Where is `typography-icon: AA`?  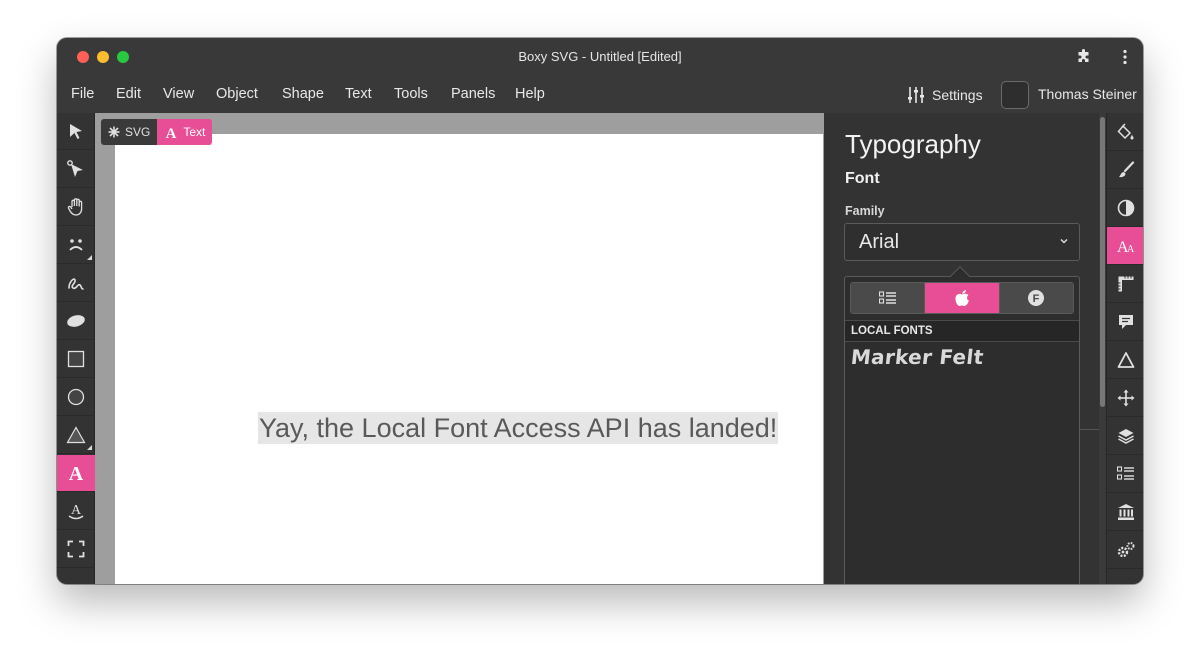
typography-icon: AA is located at coordinates (1126, 247).